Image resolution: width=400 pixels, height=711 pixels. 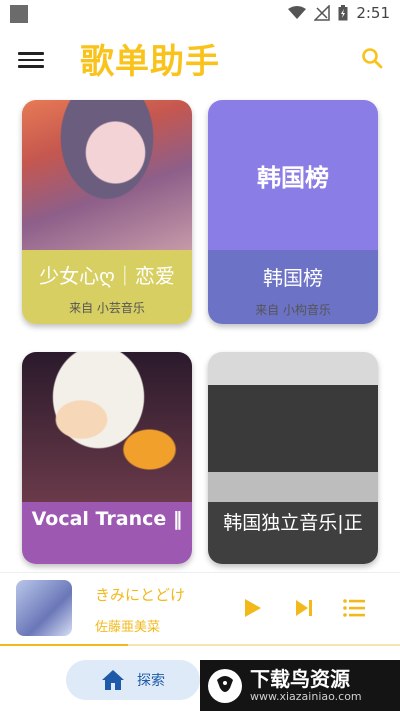 What do you see at coordinates (151, 681) in the screenshot?
I see `nav-explore-label: 探索` at bounding box center [151, 681].